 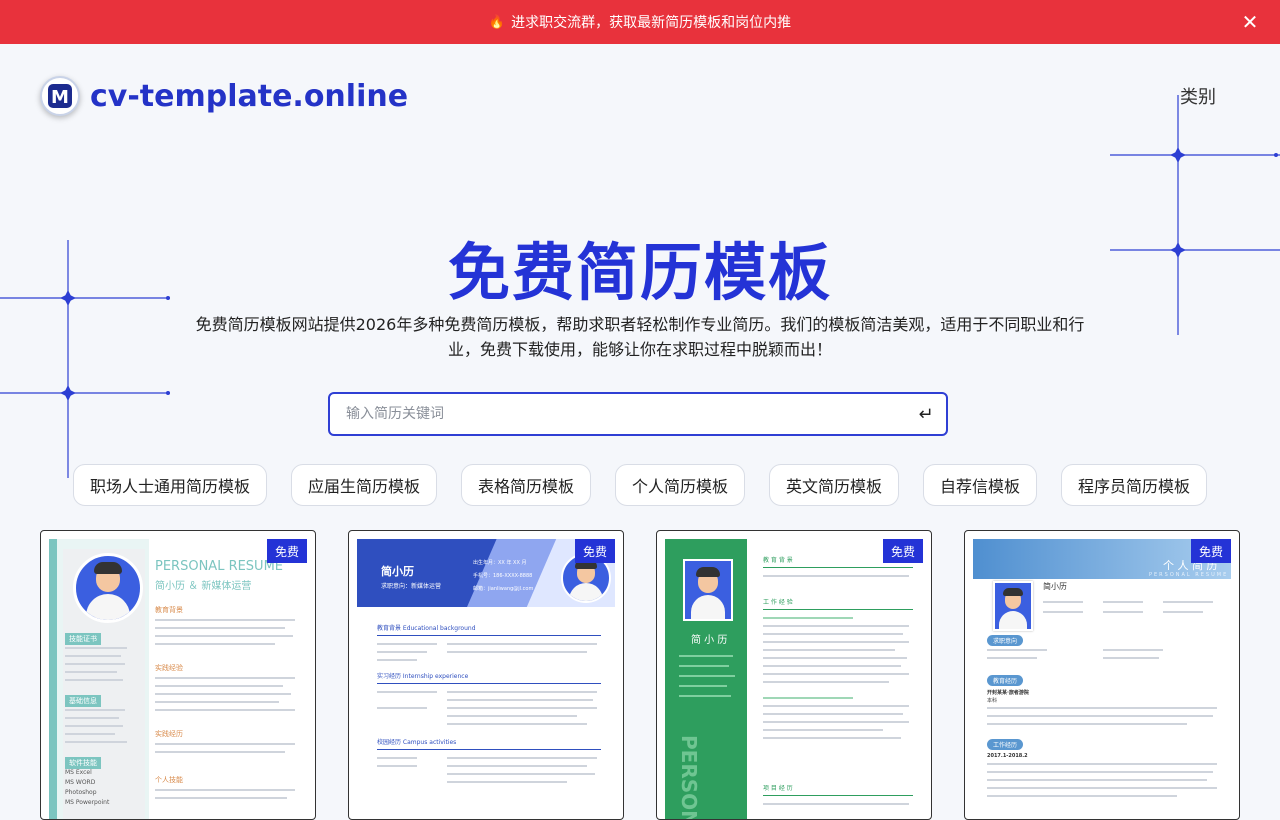 What do you see at coordinates (169, 610) in the screenshot?
I see `section-title: 教育背景` at bounding box center [169, 610].